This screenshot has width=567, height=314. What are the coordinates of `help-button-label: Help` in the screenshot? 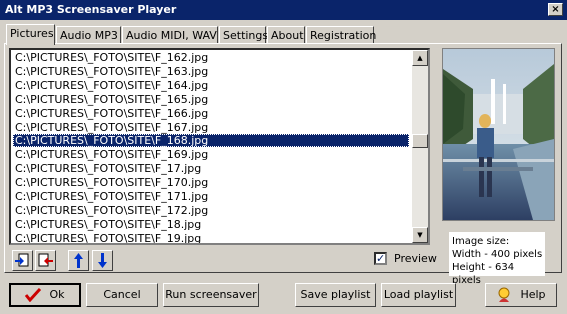 It's located at (533, 294).